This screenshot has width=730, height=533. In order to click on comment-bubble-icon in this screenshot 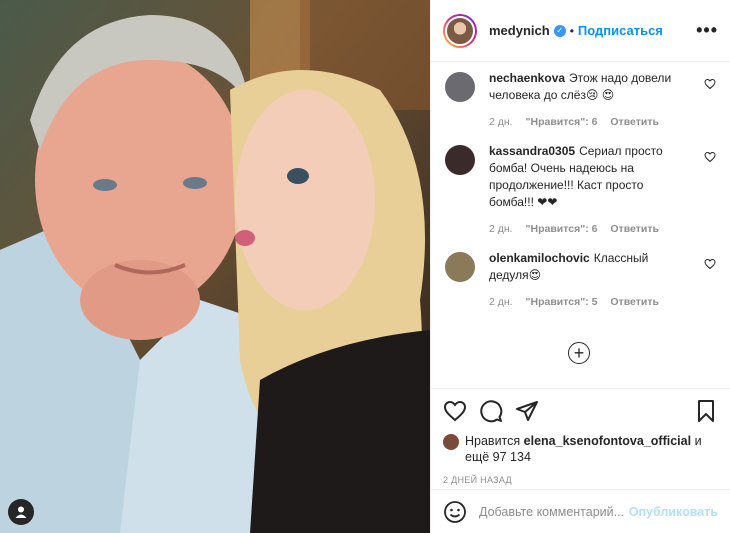, I will do `click(491, 411)`.